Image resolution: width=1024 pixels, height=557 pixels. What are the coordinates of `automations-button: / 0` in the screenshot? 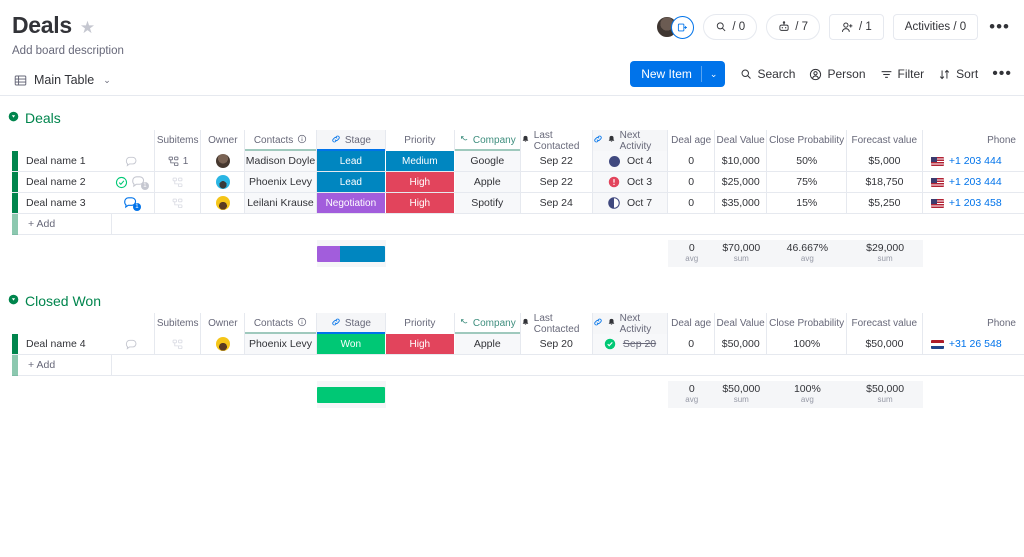 It's located at (730, 27).